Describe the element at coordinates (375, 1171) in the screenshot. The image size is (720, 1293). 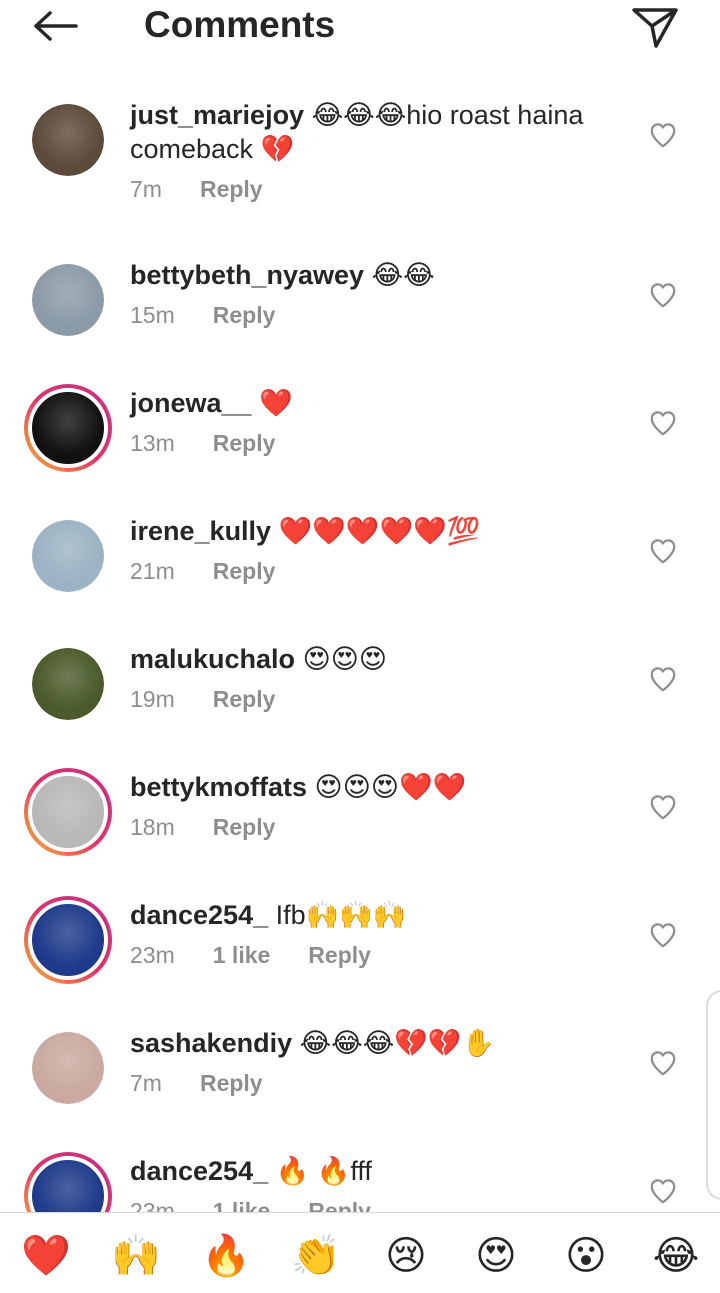
I see `comment-text: dance254_ 🔥 🔥fff` at that location.